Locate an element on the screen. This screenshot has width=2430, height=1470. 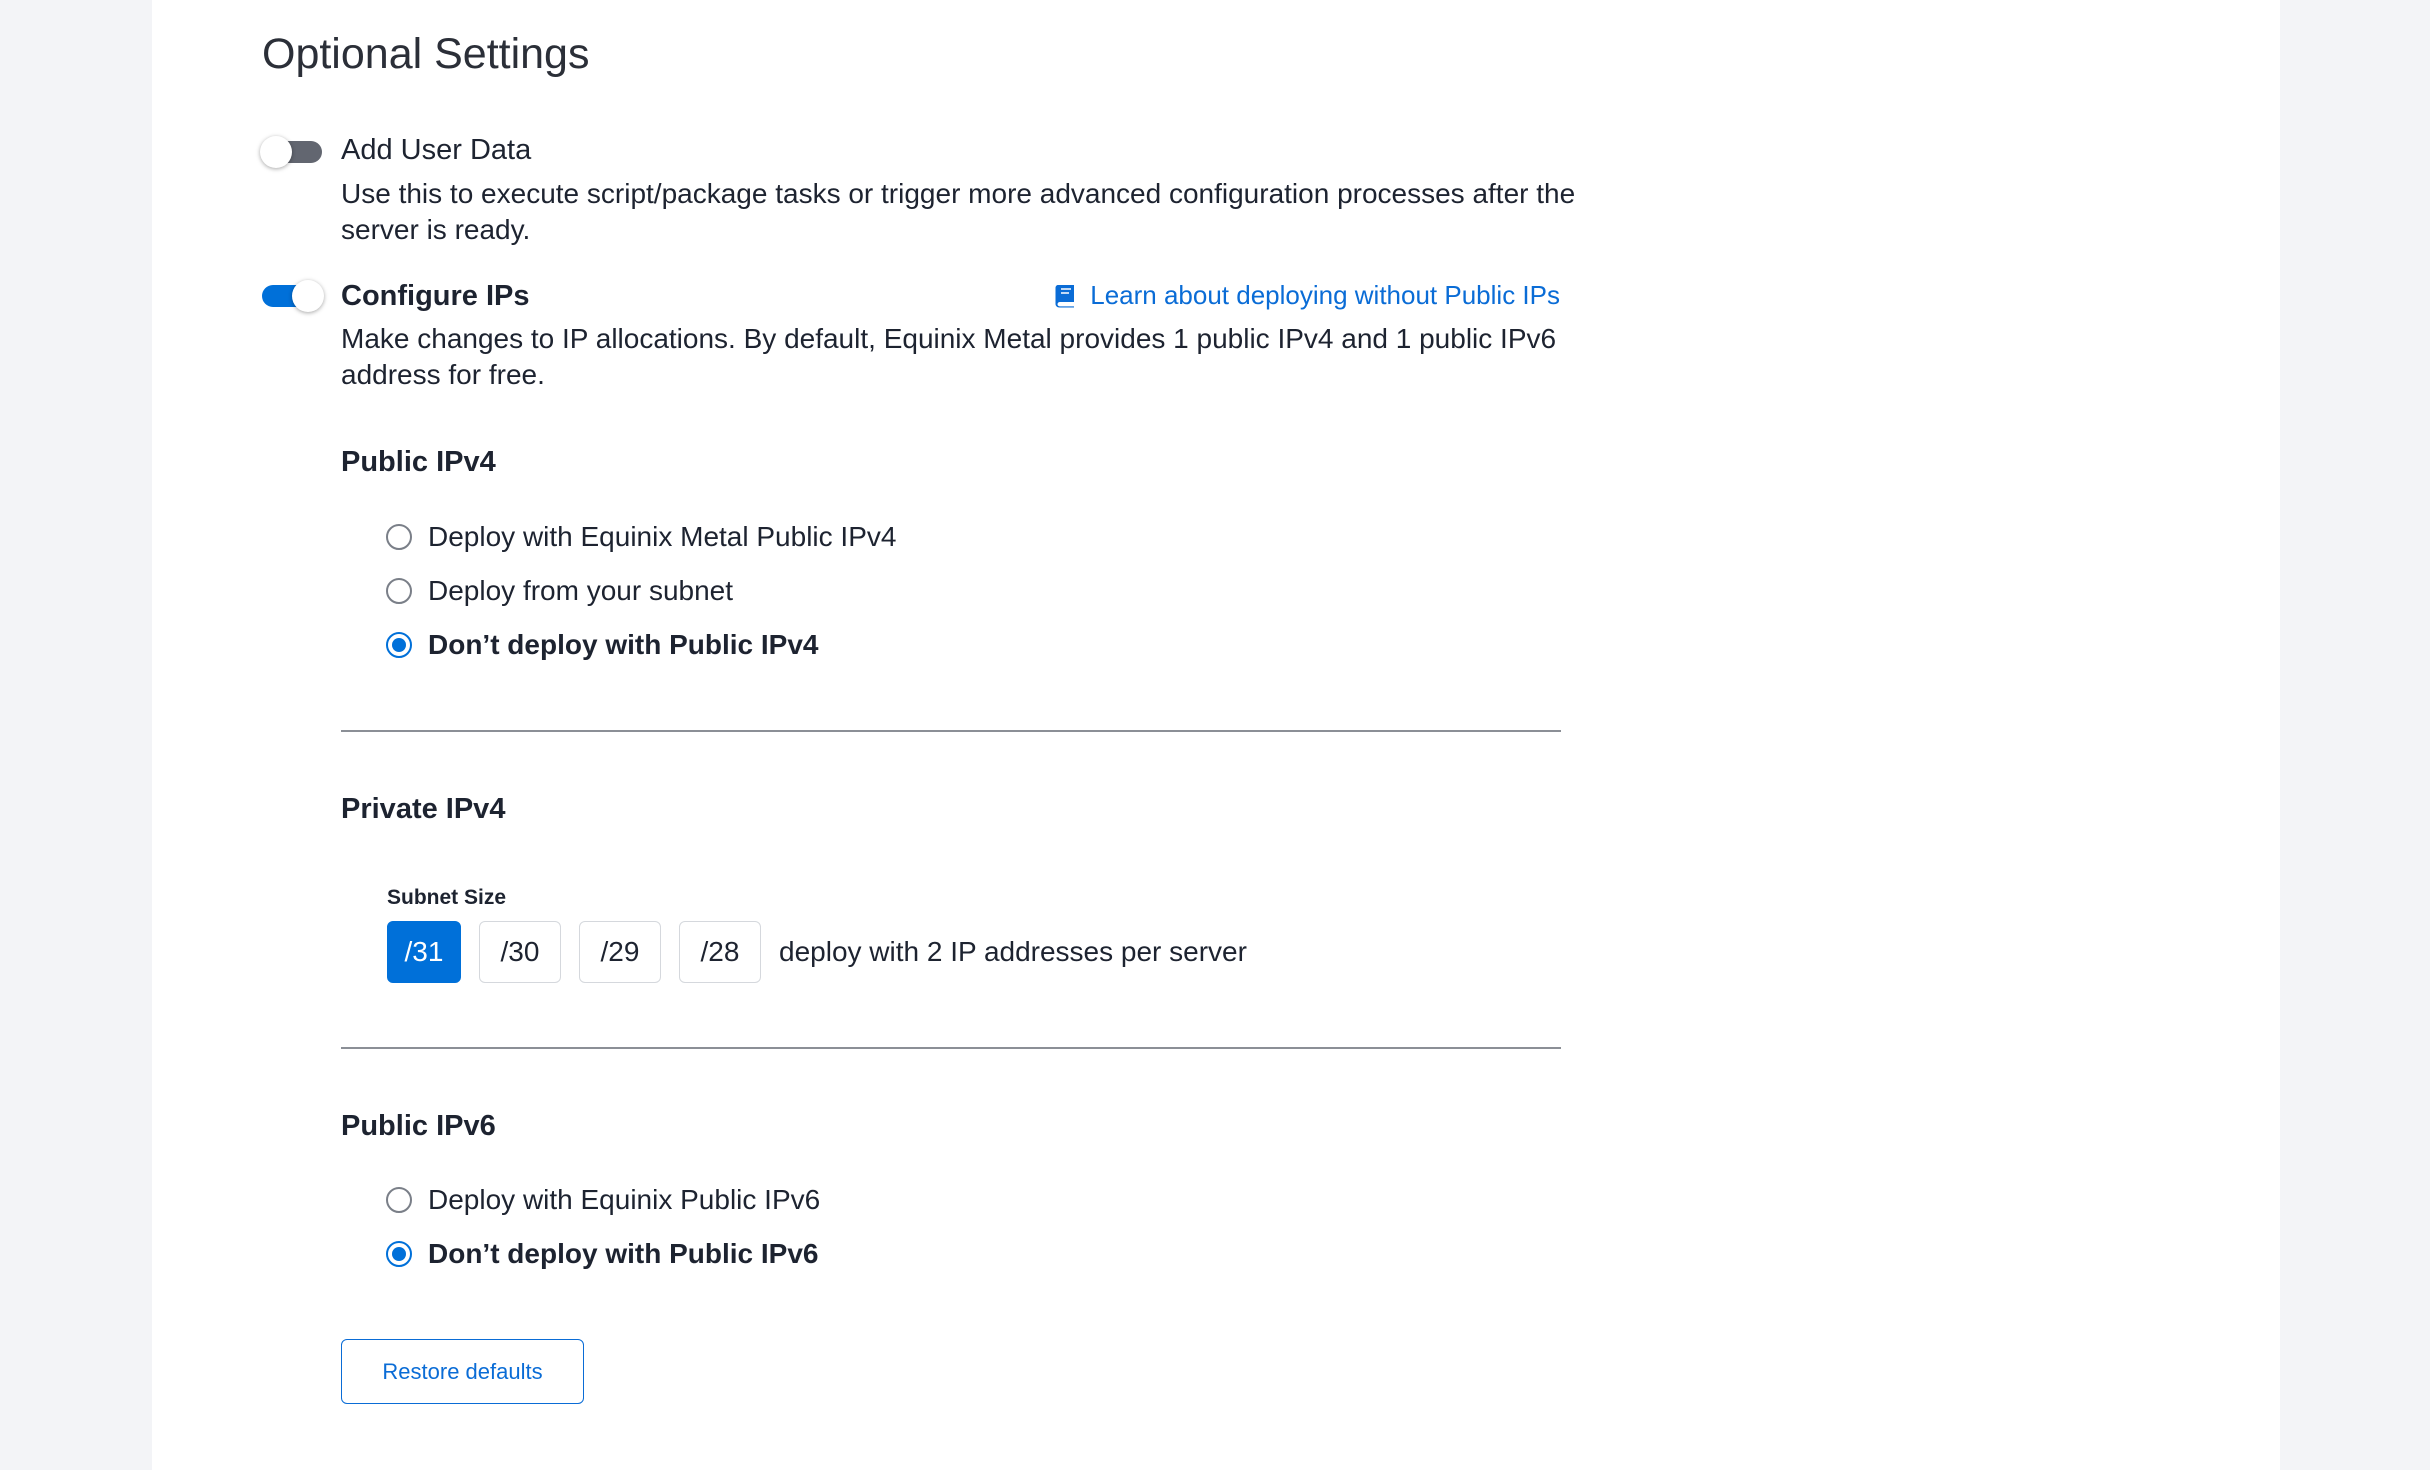
configure-ips-label: Configure IPs is located at coordinates (435, 296).